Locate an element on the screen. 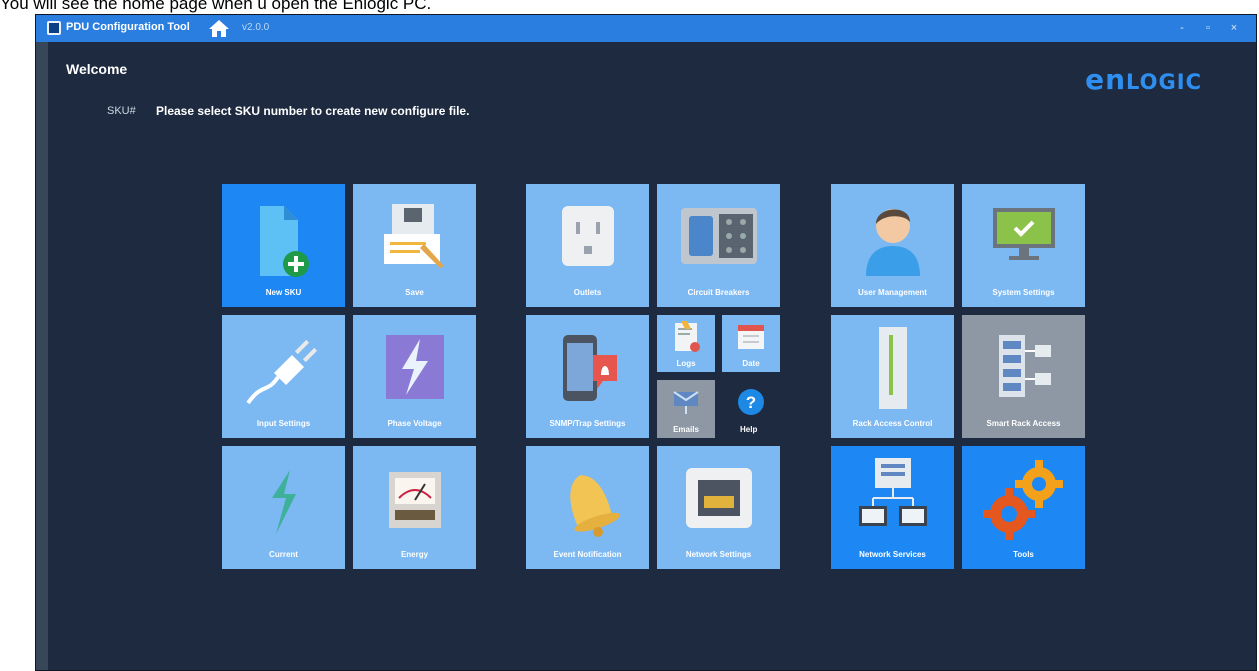  tile-new-sku: New SKU is located at coordinates (283, 245).